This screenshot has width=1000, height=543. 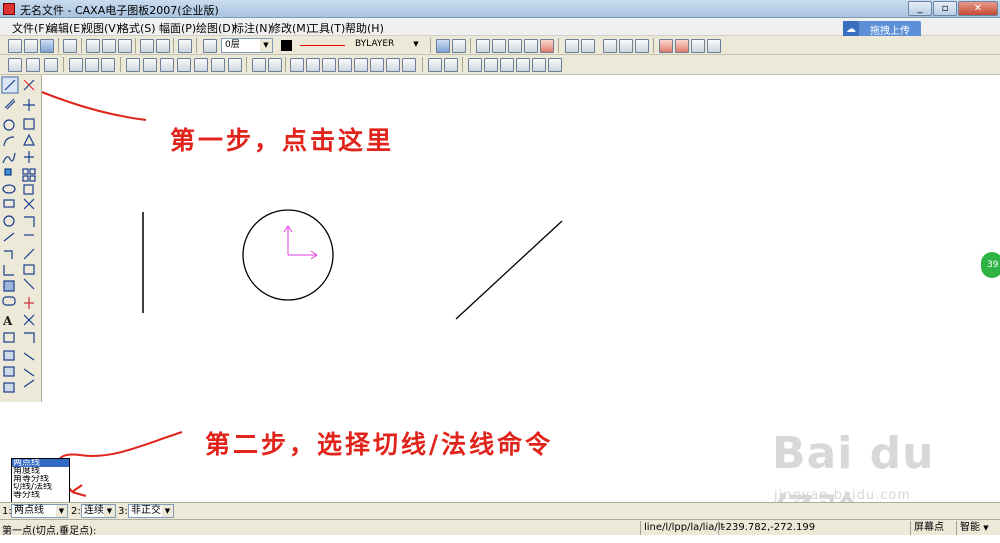 I want to click on field3-label: 3:, so click(x=123, y=511).